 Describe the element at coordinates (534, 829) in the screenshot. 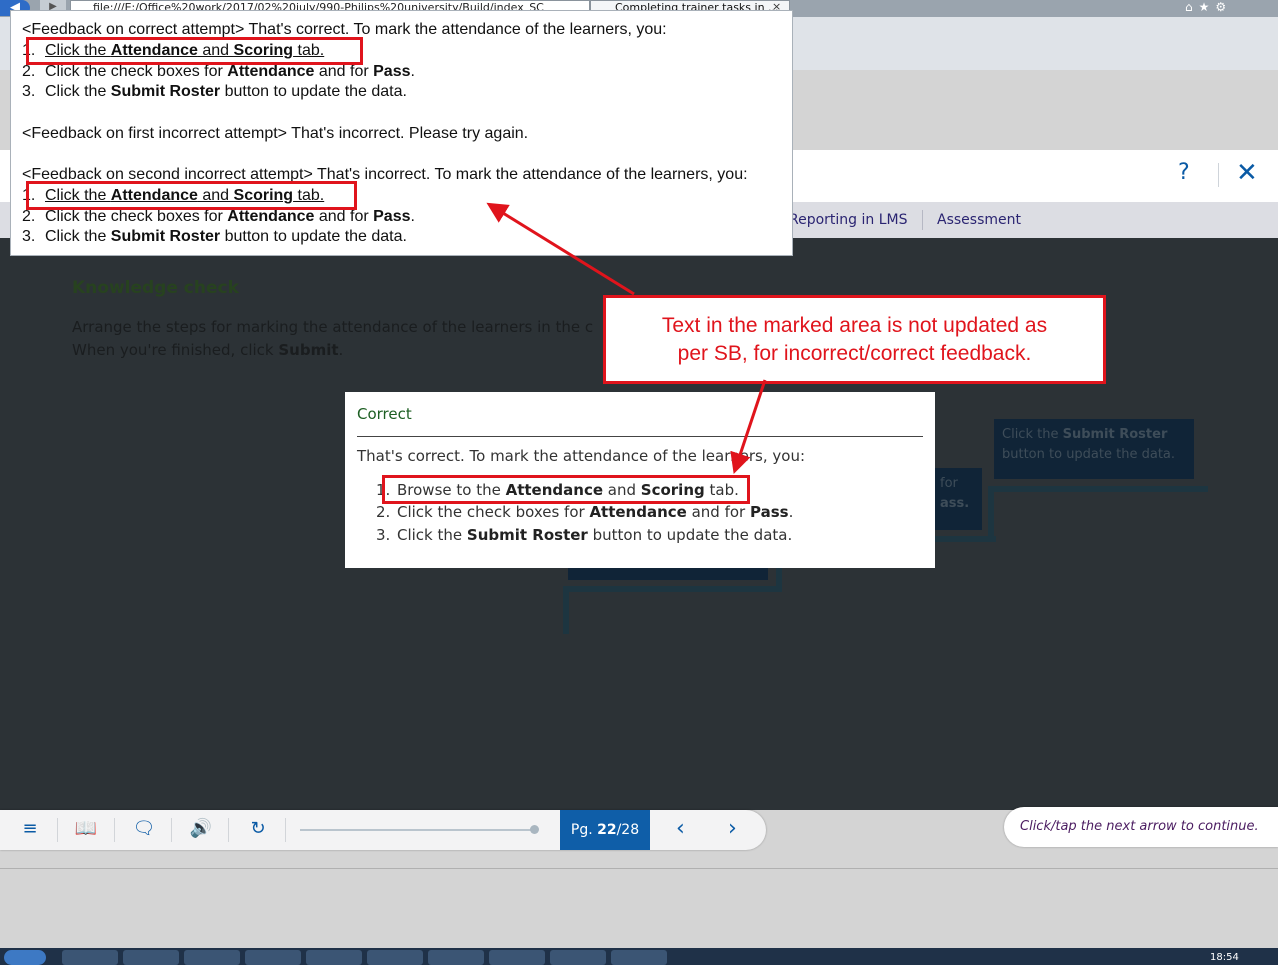

I see `progress-handle` at that location.